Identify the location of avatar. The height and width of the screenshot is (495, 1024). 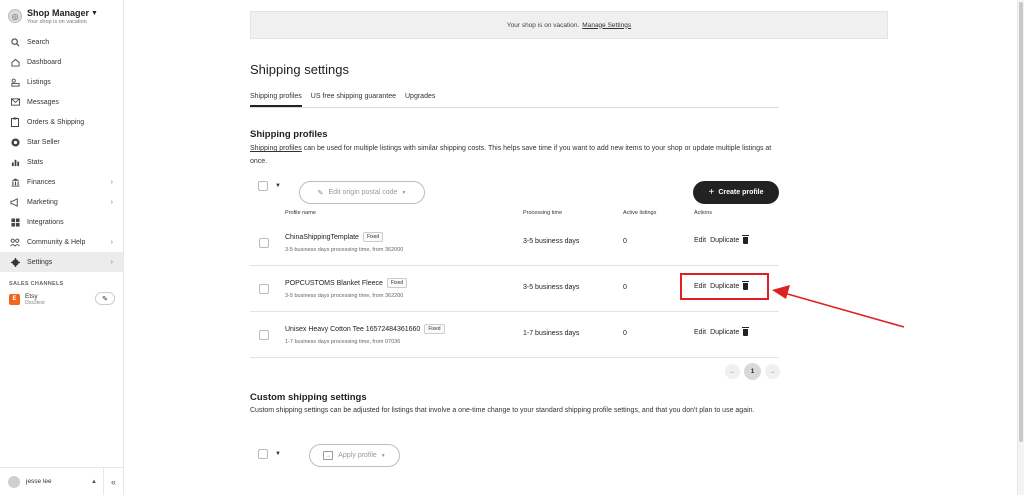
(14, 481).